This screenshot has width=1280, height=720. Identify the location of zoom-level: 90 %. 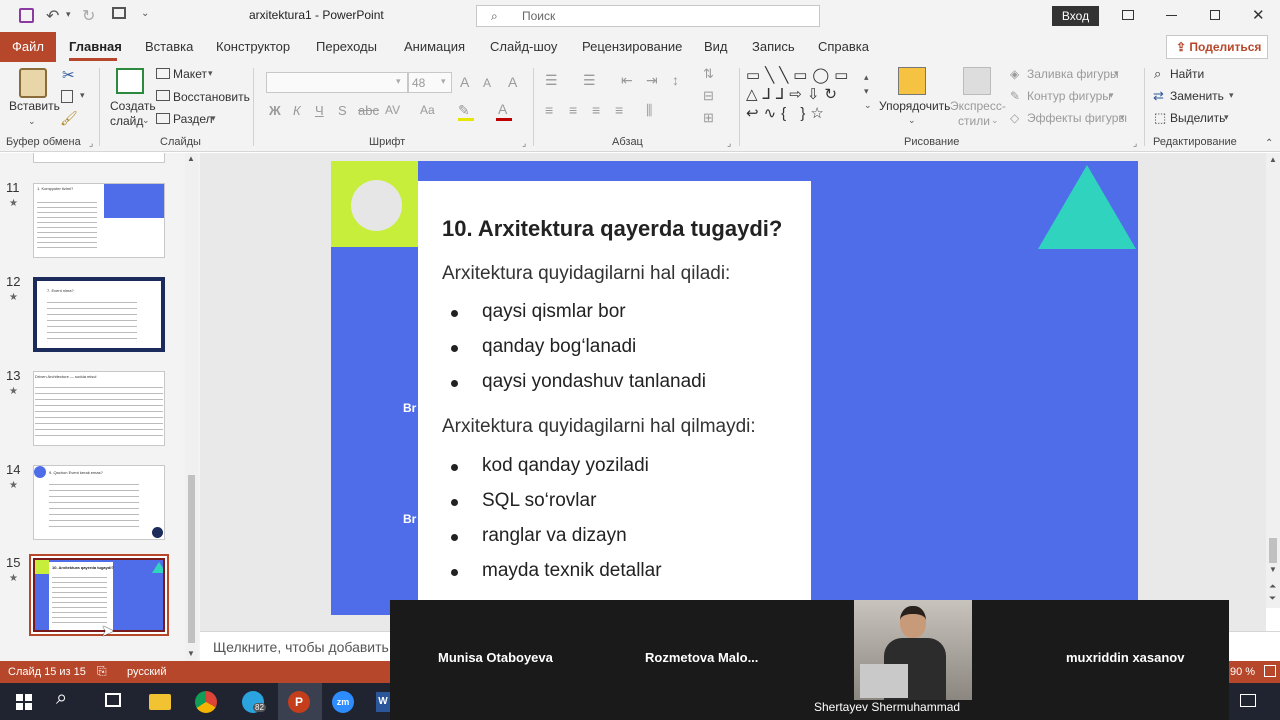
(1242, 672).